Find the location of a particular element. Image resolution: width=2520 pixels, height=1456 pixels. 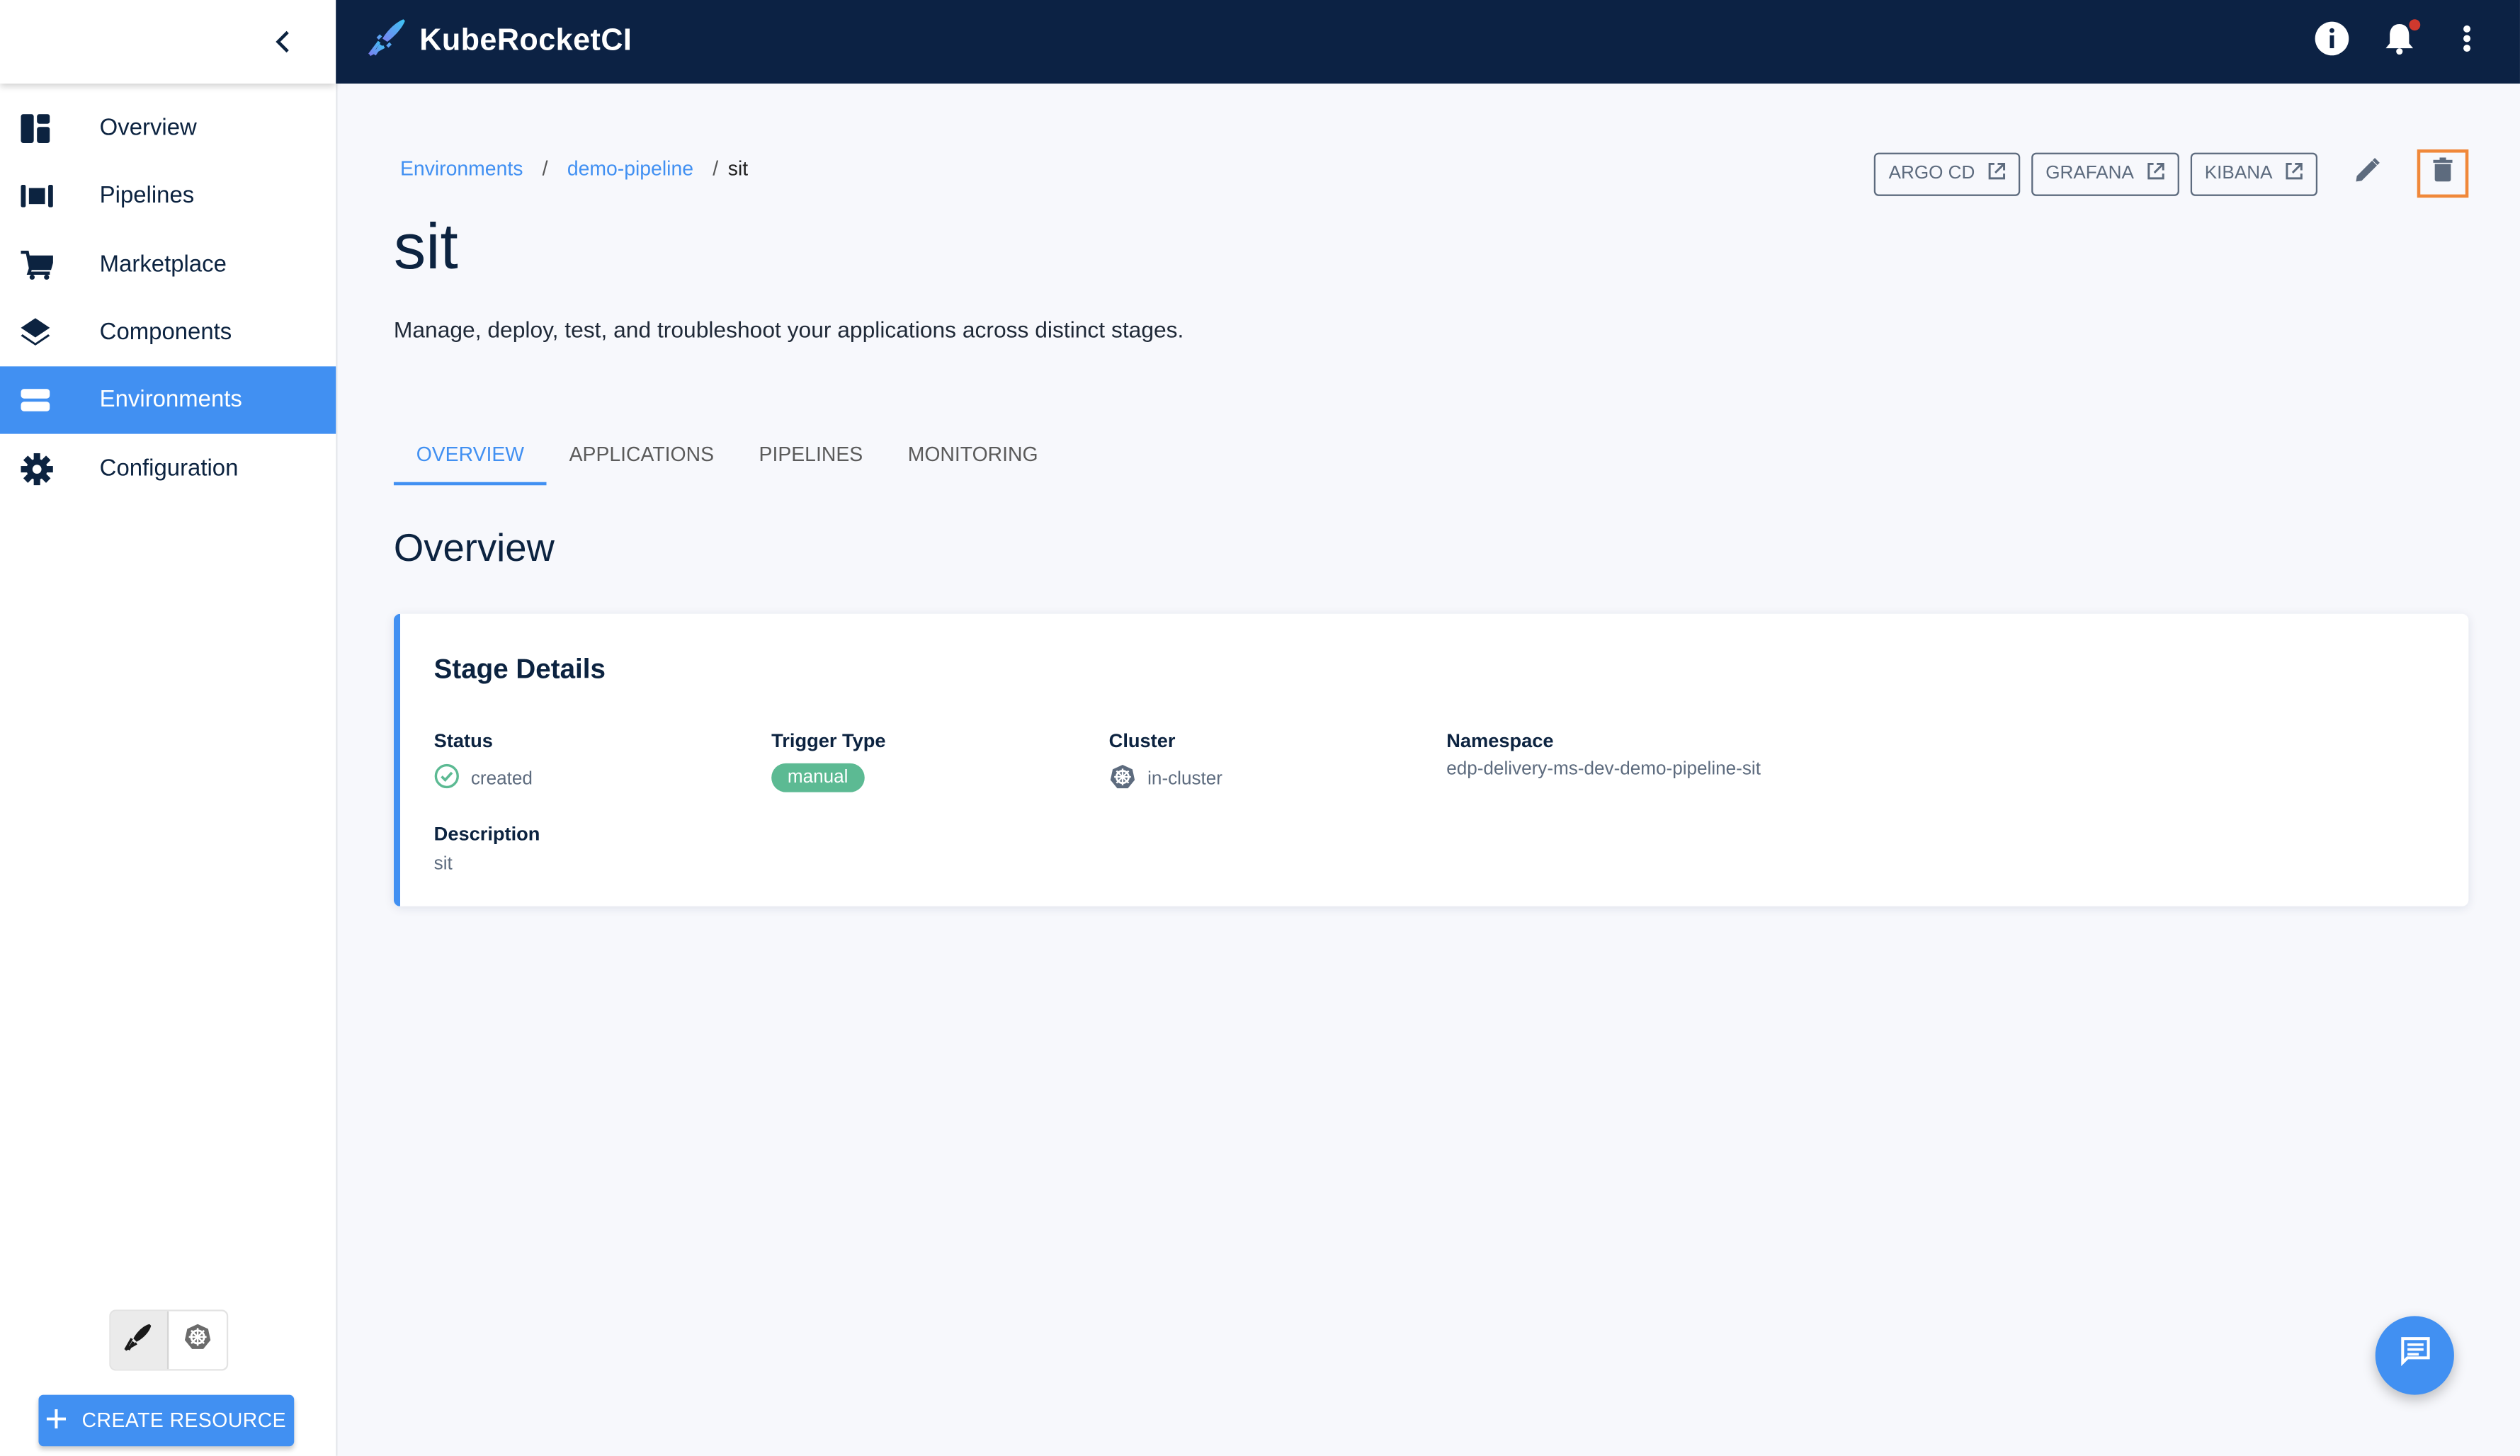

breadcrumb: Environments / demo-pipeline / sit is located at coordinates (574, 169).